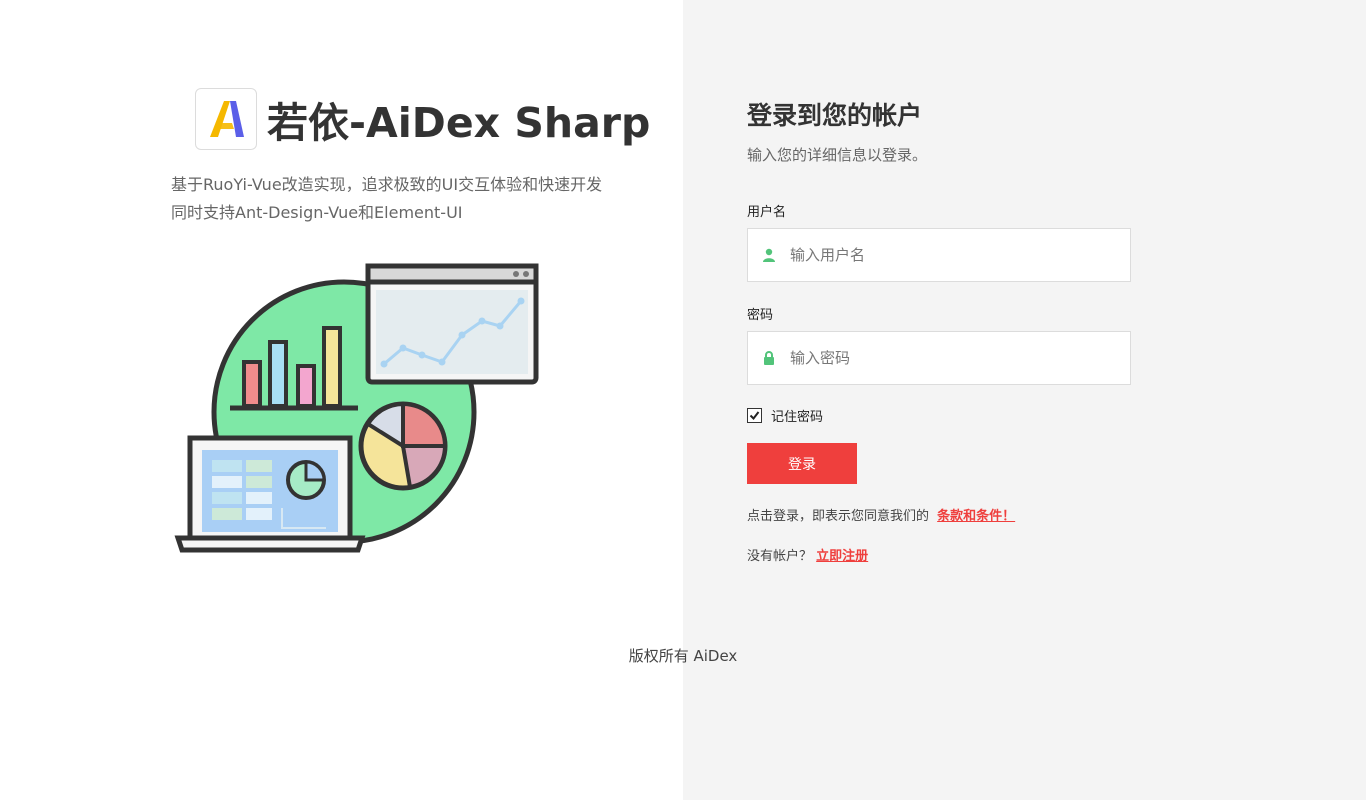 This screenshot has width=1366, height=800. I want to click on register-link: 立即注册, so click(842, 556).